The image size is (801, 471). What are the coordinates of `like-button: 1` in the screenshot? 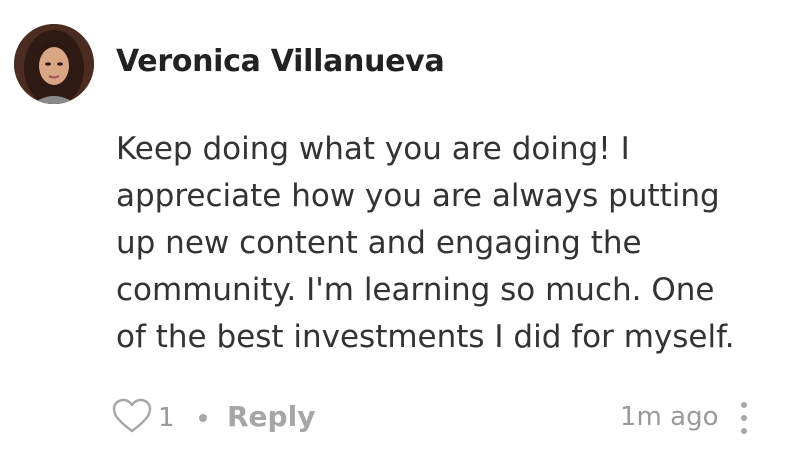 It's located at (143, 418).